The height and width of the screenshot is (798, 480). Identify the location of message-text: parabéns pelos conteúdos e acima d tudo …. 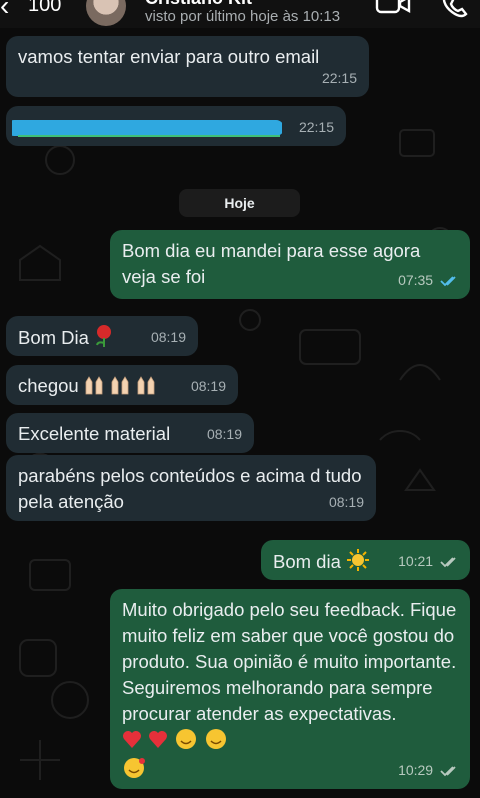
(190, 488).